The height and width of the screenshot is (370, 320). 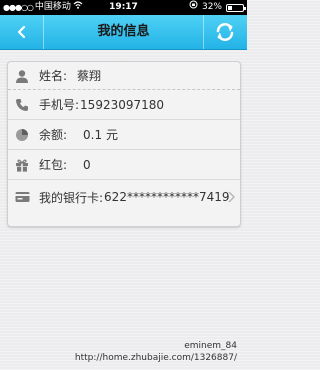 What do you see at coordinates (22, 197) in the screenshot?
I see `bank-card-icon` at bounding box center [22, 197].